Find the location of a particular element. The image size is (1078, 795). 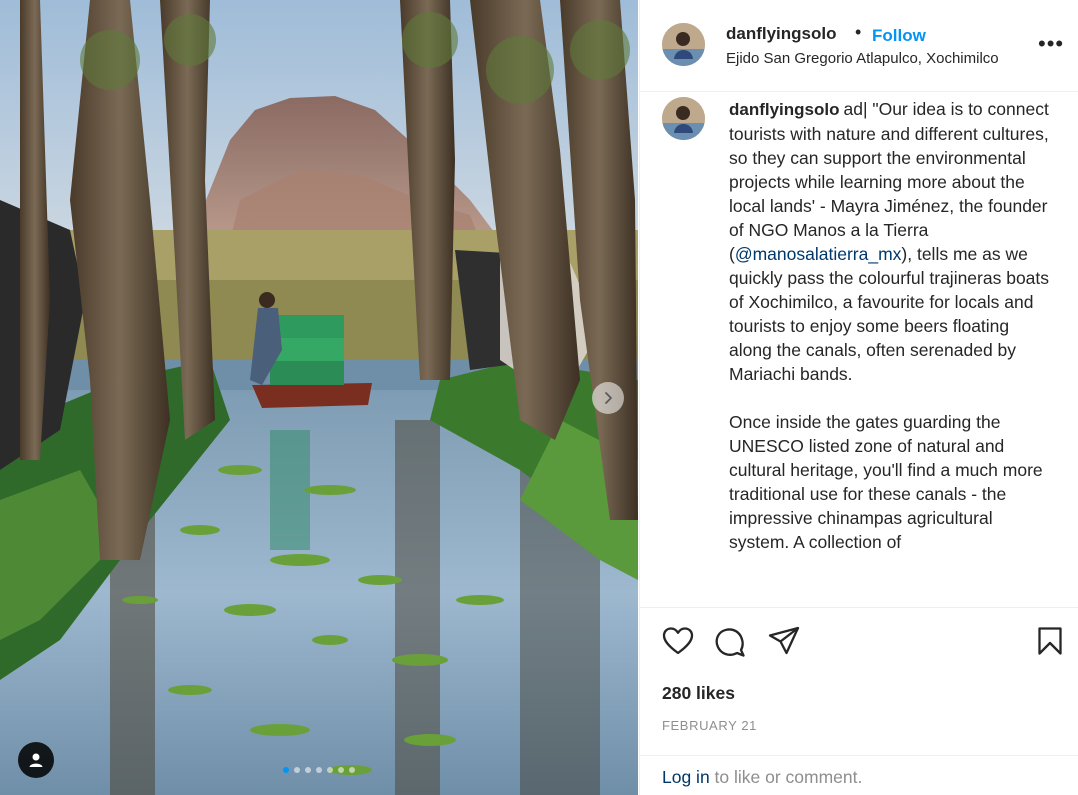

mention-link: @manosalatierra_mx is located at coordinates (818, 254).